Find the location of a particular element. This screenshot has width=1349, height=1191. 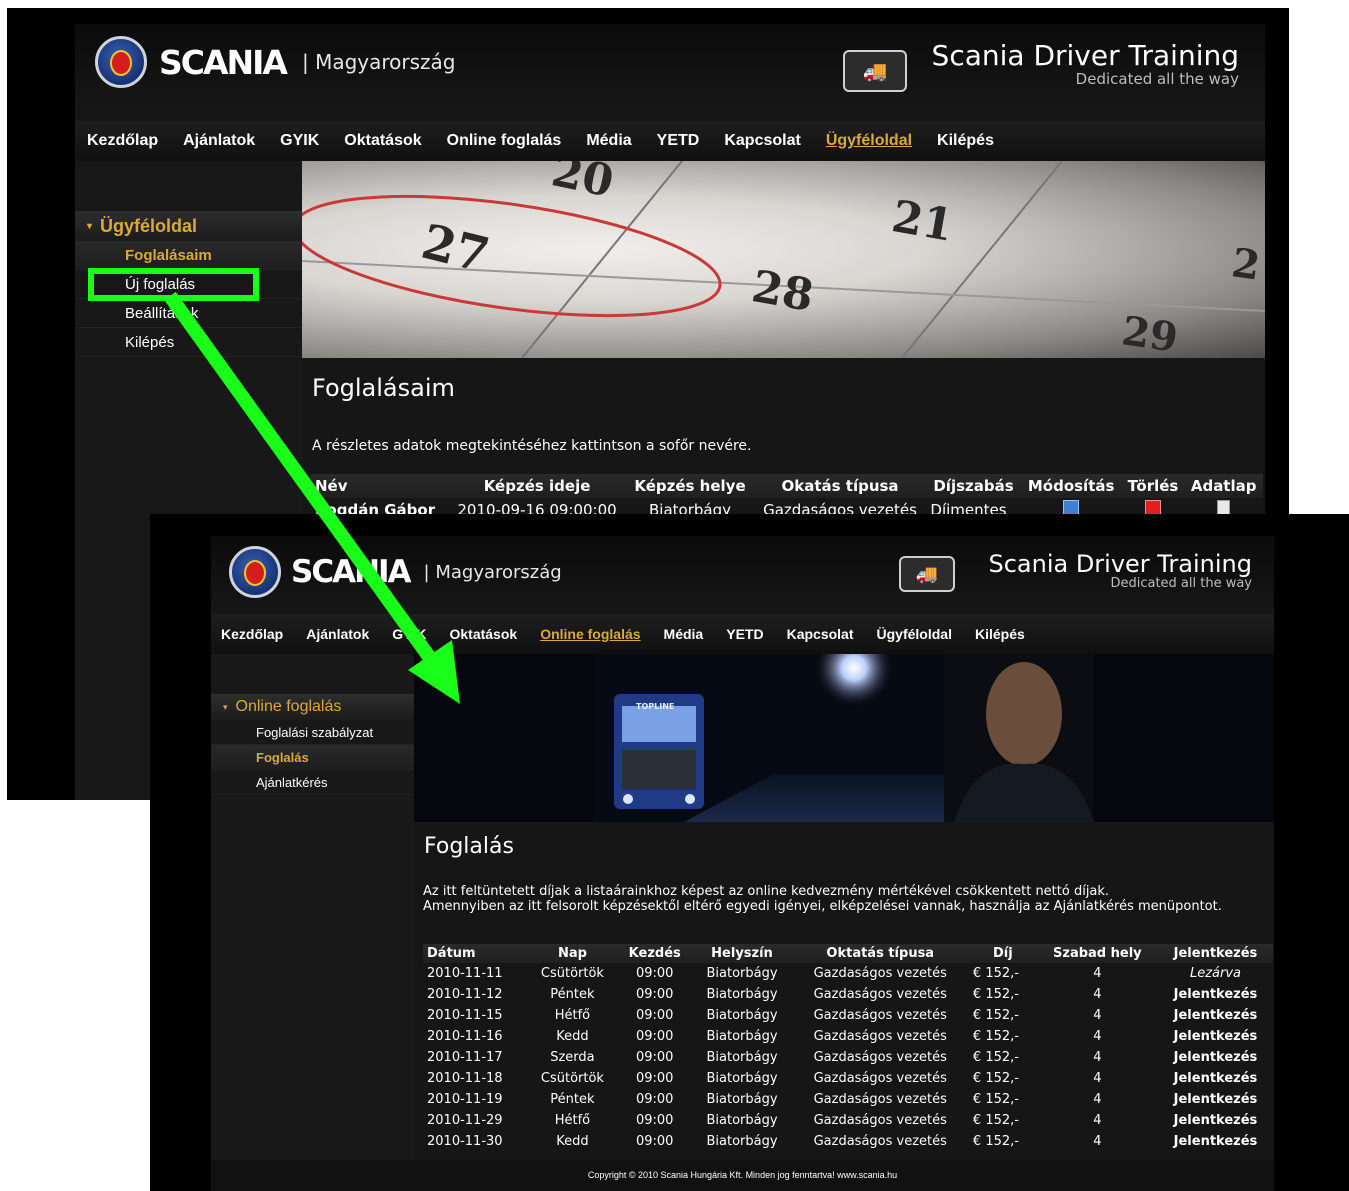

sidebar-item: Beállítások is located at coordinates (188, 313).